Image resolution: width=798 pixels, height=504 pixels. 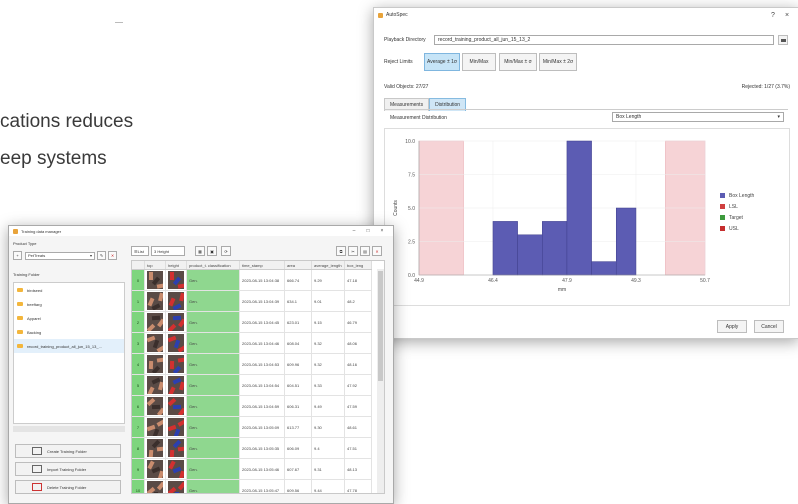 What do you see at coordinates (377, 251) in the screenshot?
I see `trash-icon: ✕` at bounding box center [377, 251].